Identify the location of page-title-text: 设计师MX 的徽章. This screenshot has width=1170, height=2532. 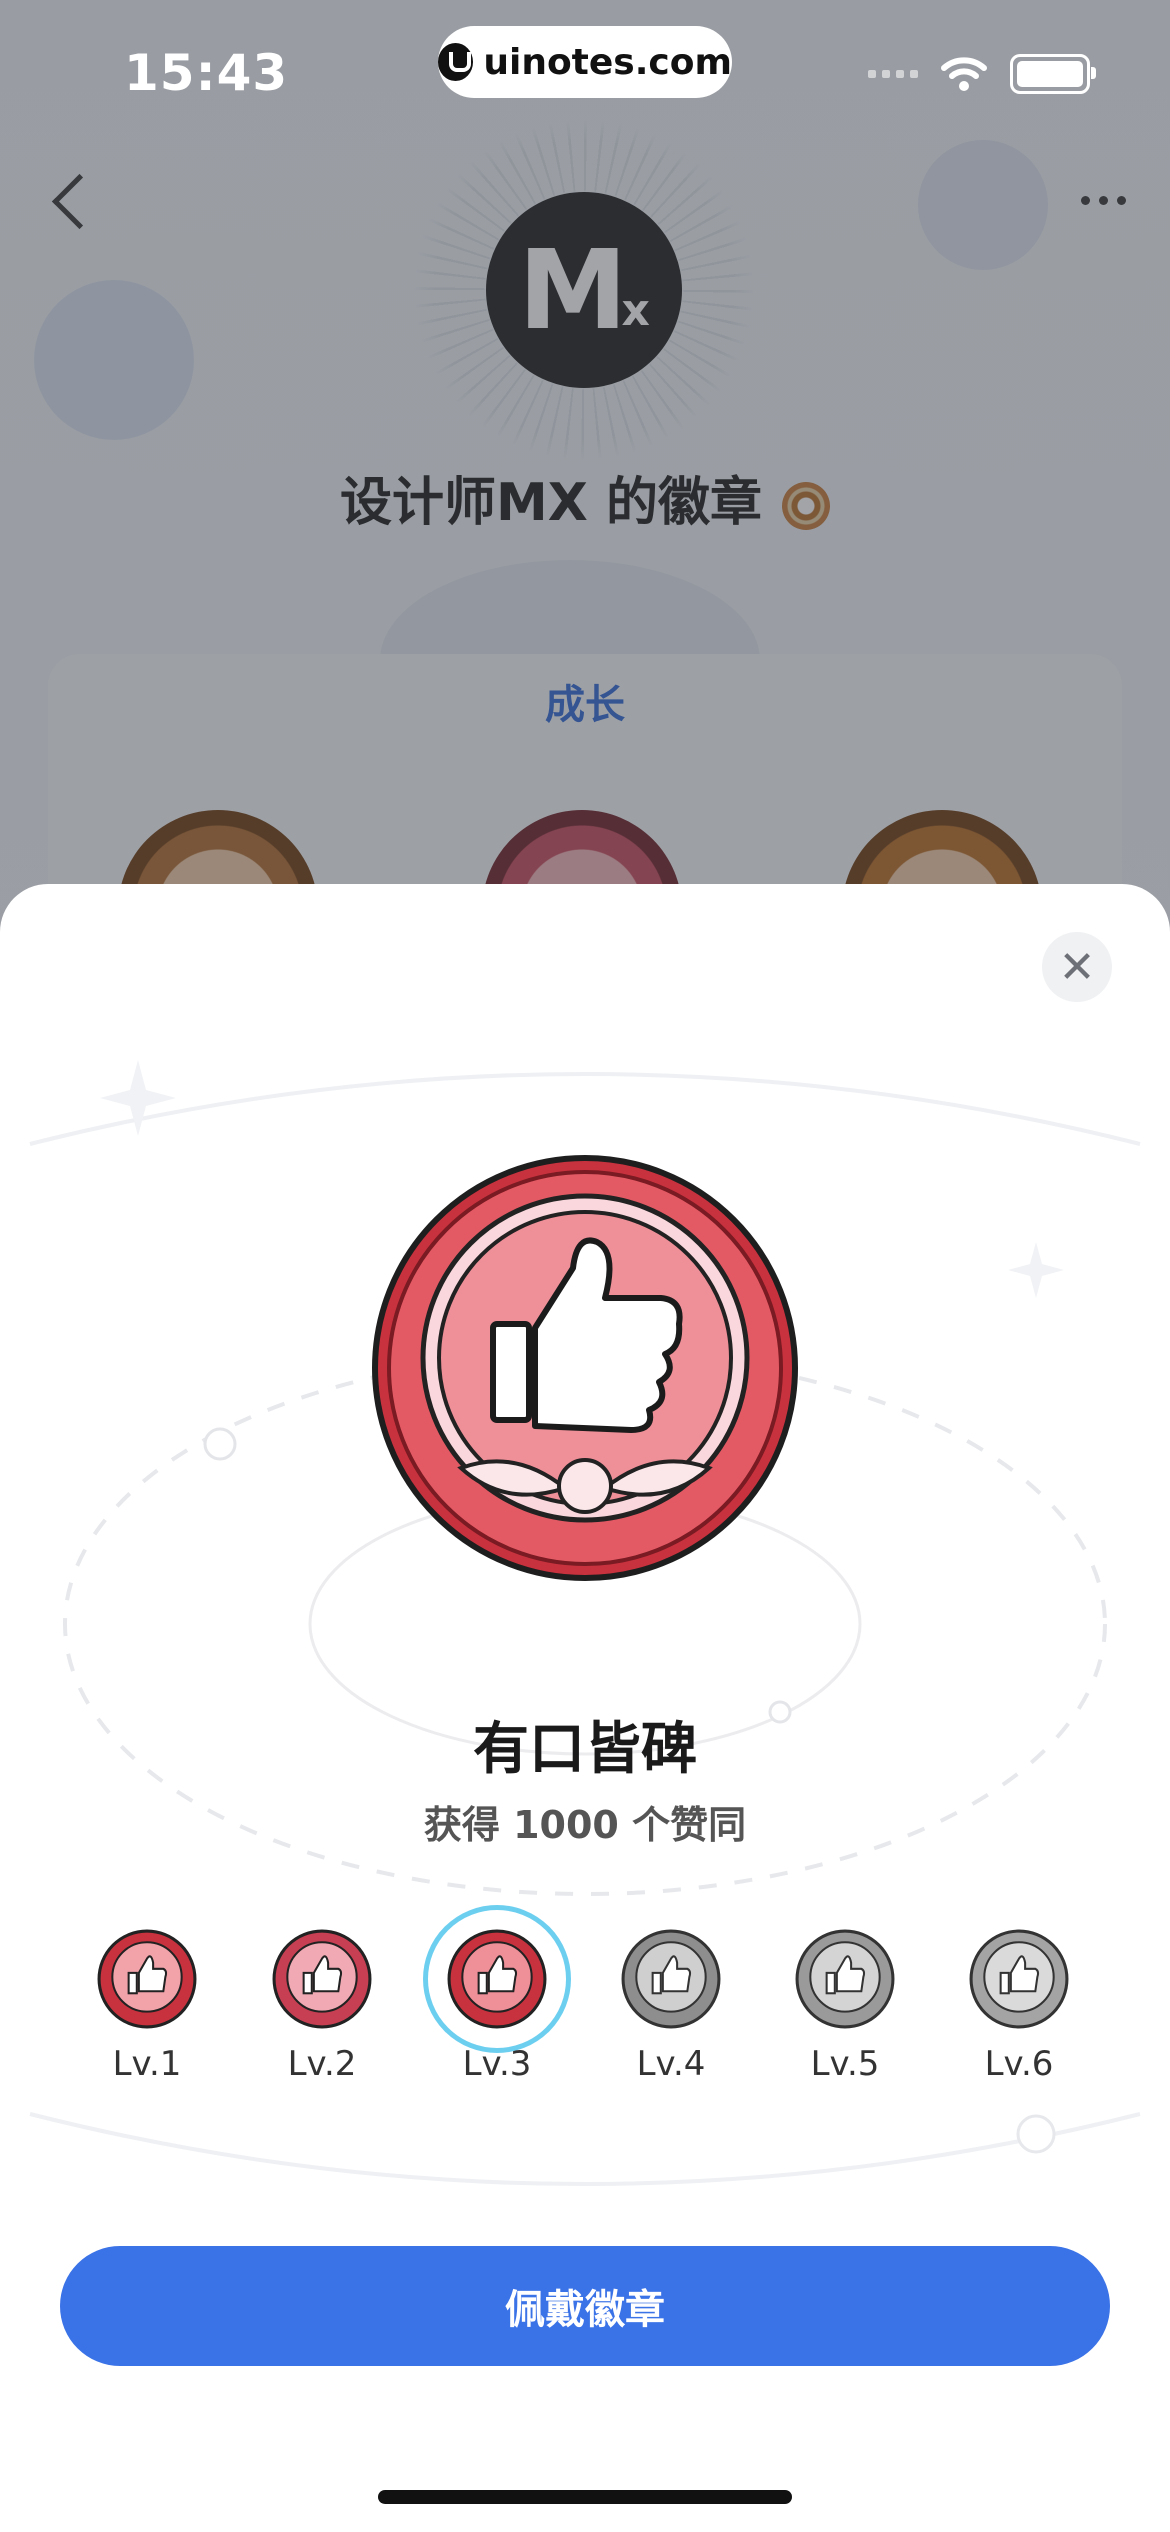
(551, 503).